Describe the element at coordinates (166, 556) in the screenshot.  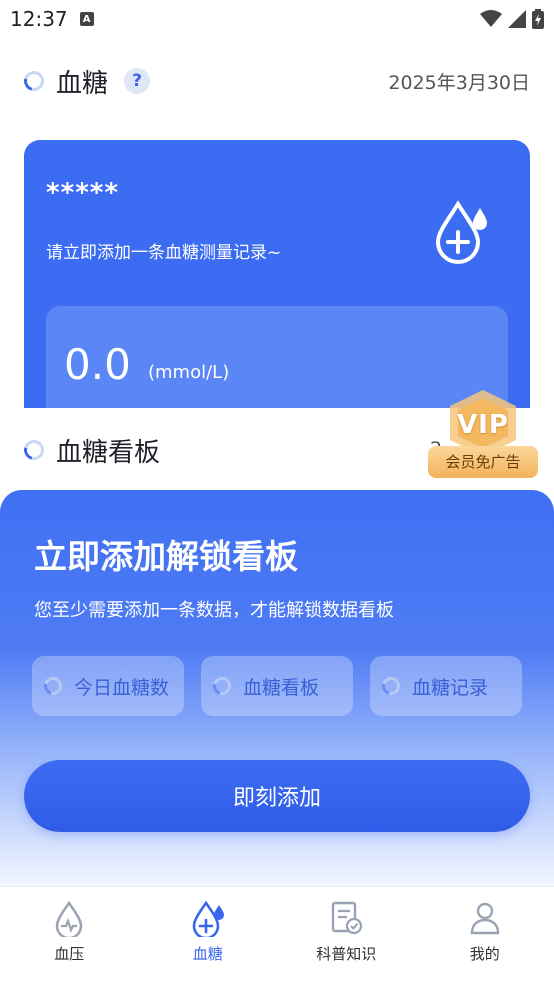
I see `unlock-title: 立即添加解锁看板` at that location.